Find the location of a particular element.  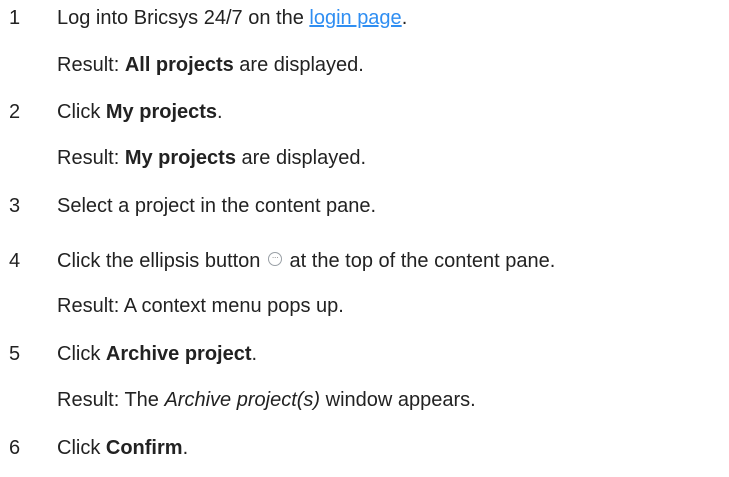

step-bold: Archive project is located at coordinates (178, 354).